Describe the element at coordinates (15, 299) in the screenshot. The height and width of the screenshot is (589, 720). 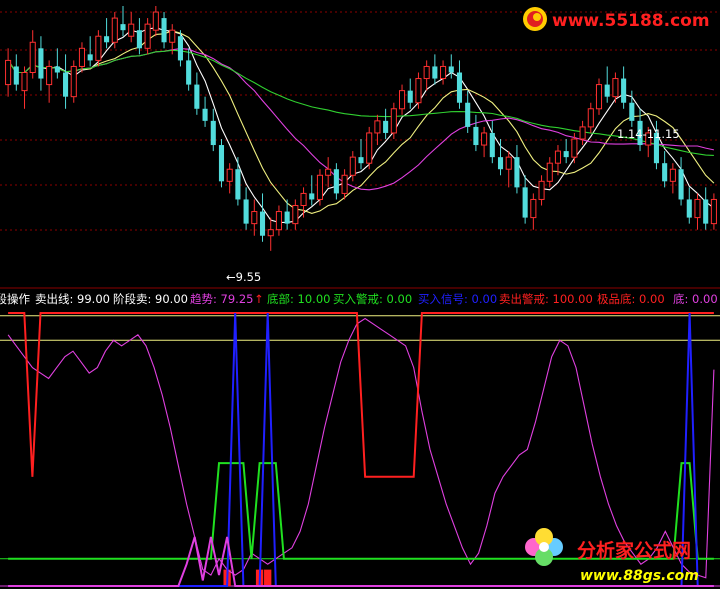
I see `indicator-name: 波段操作` at that location.